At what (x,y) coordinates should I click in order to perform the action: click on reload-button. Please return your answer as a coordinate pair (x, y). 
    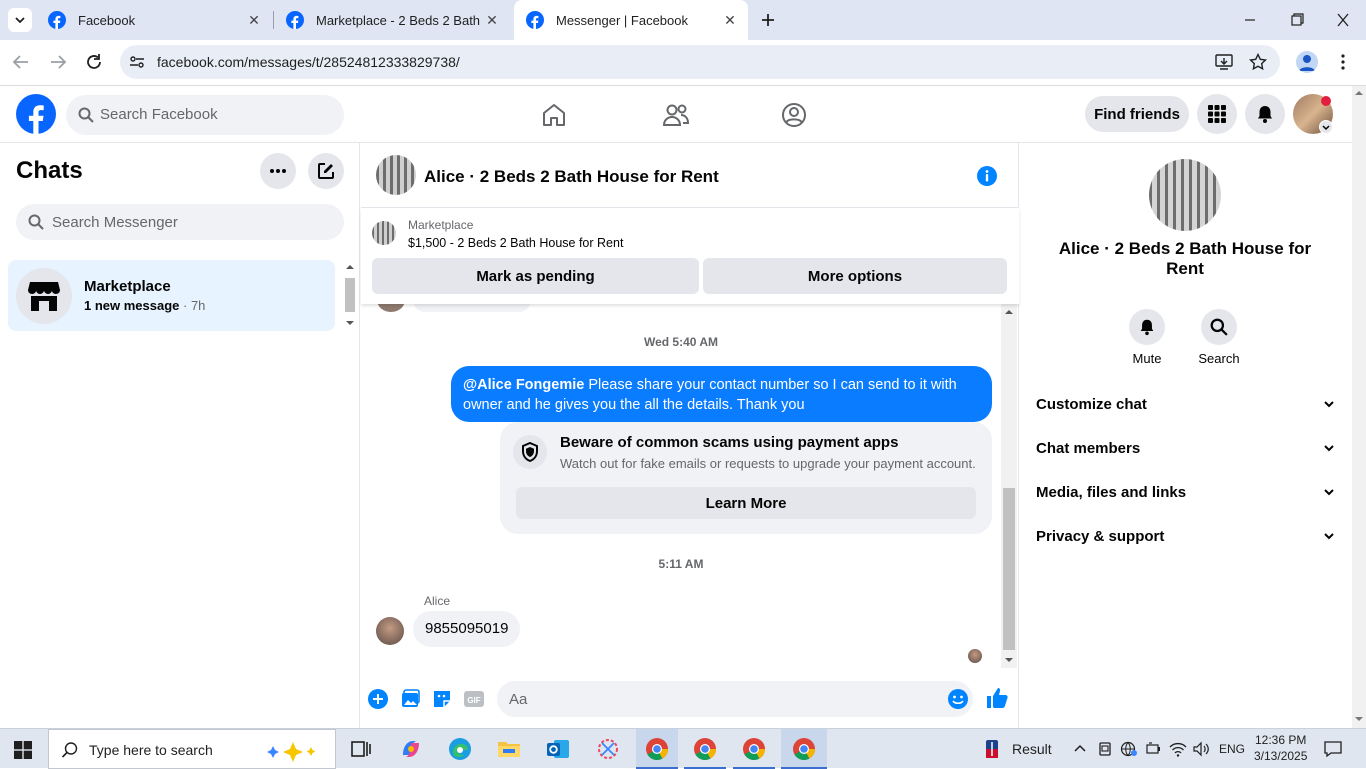
    Looking at the image, I should click on (94, 62).